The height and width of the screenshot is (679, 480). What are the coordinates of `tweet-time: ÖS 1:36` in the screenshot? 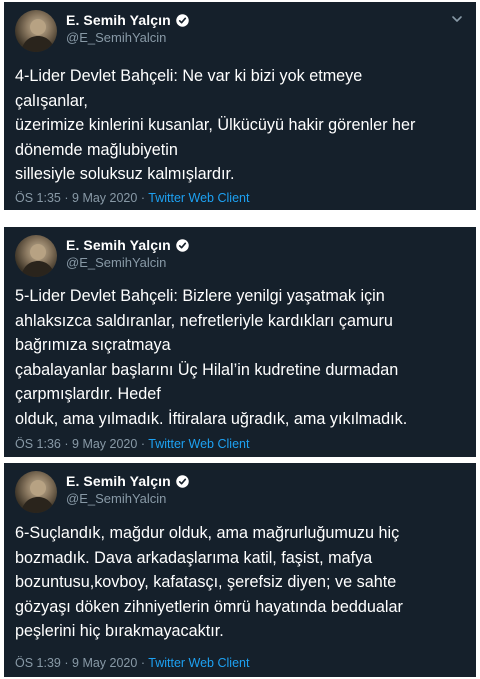 It's located at (38, 444).